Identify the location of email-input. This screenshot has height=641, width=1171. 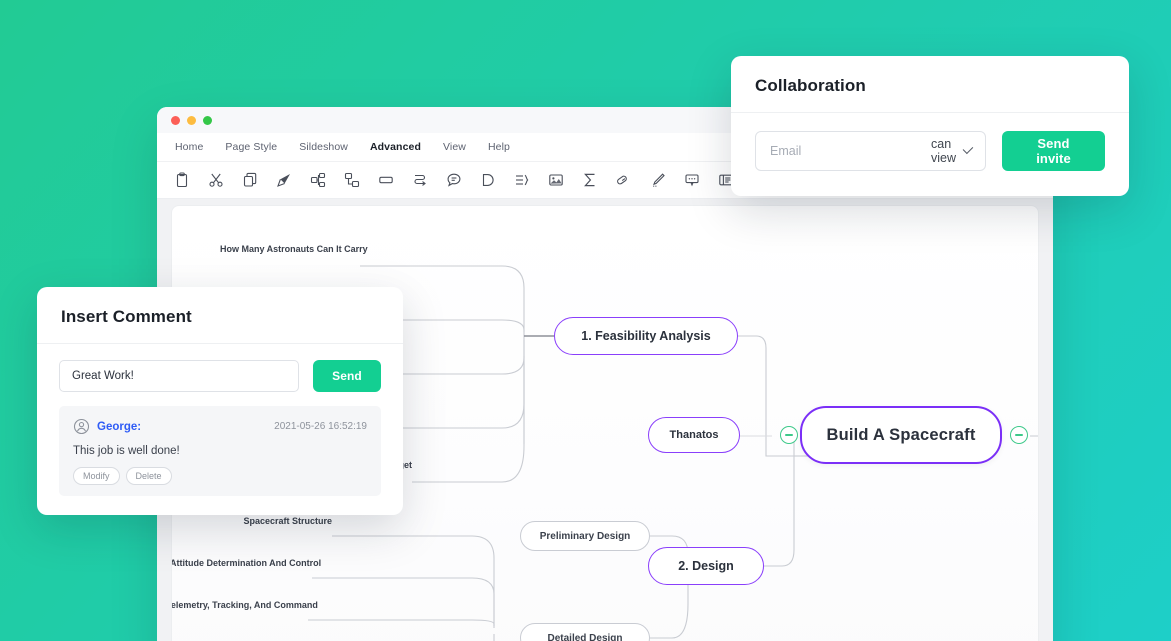
(850, 151).